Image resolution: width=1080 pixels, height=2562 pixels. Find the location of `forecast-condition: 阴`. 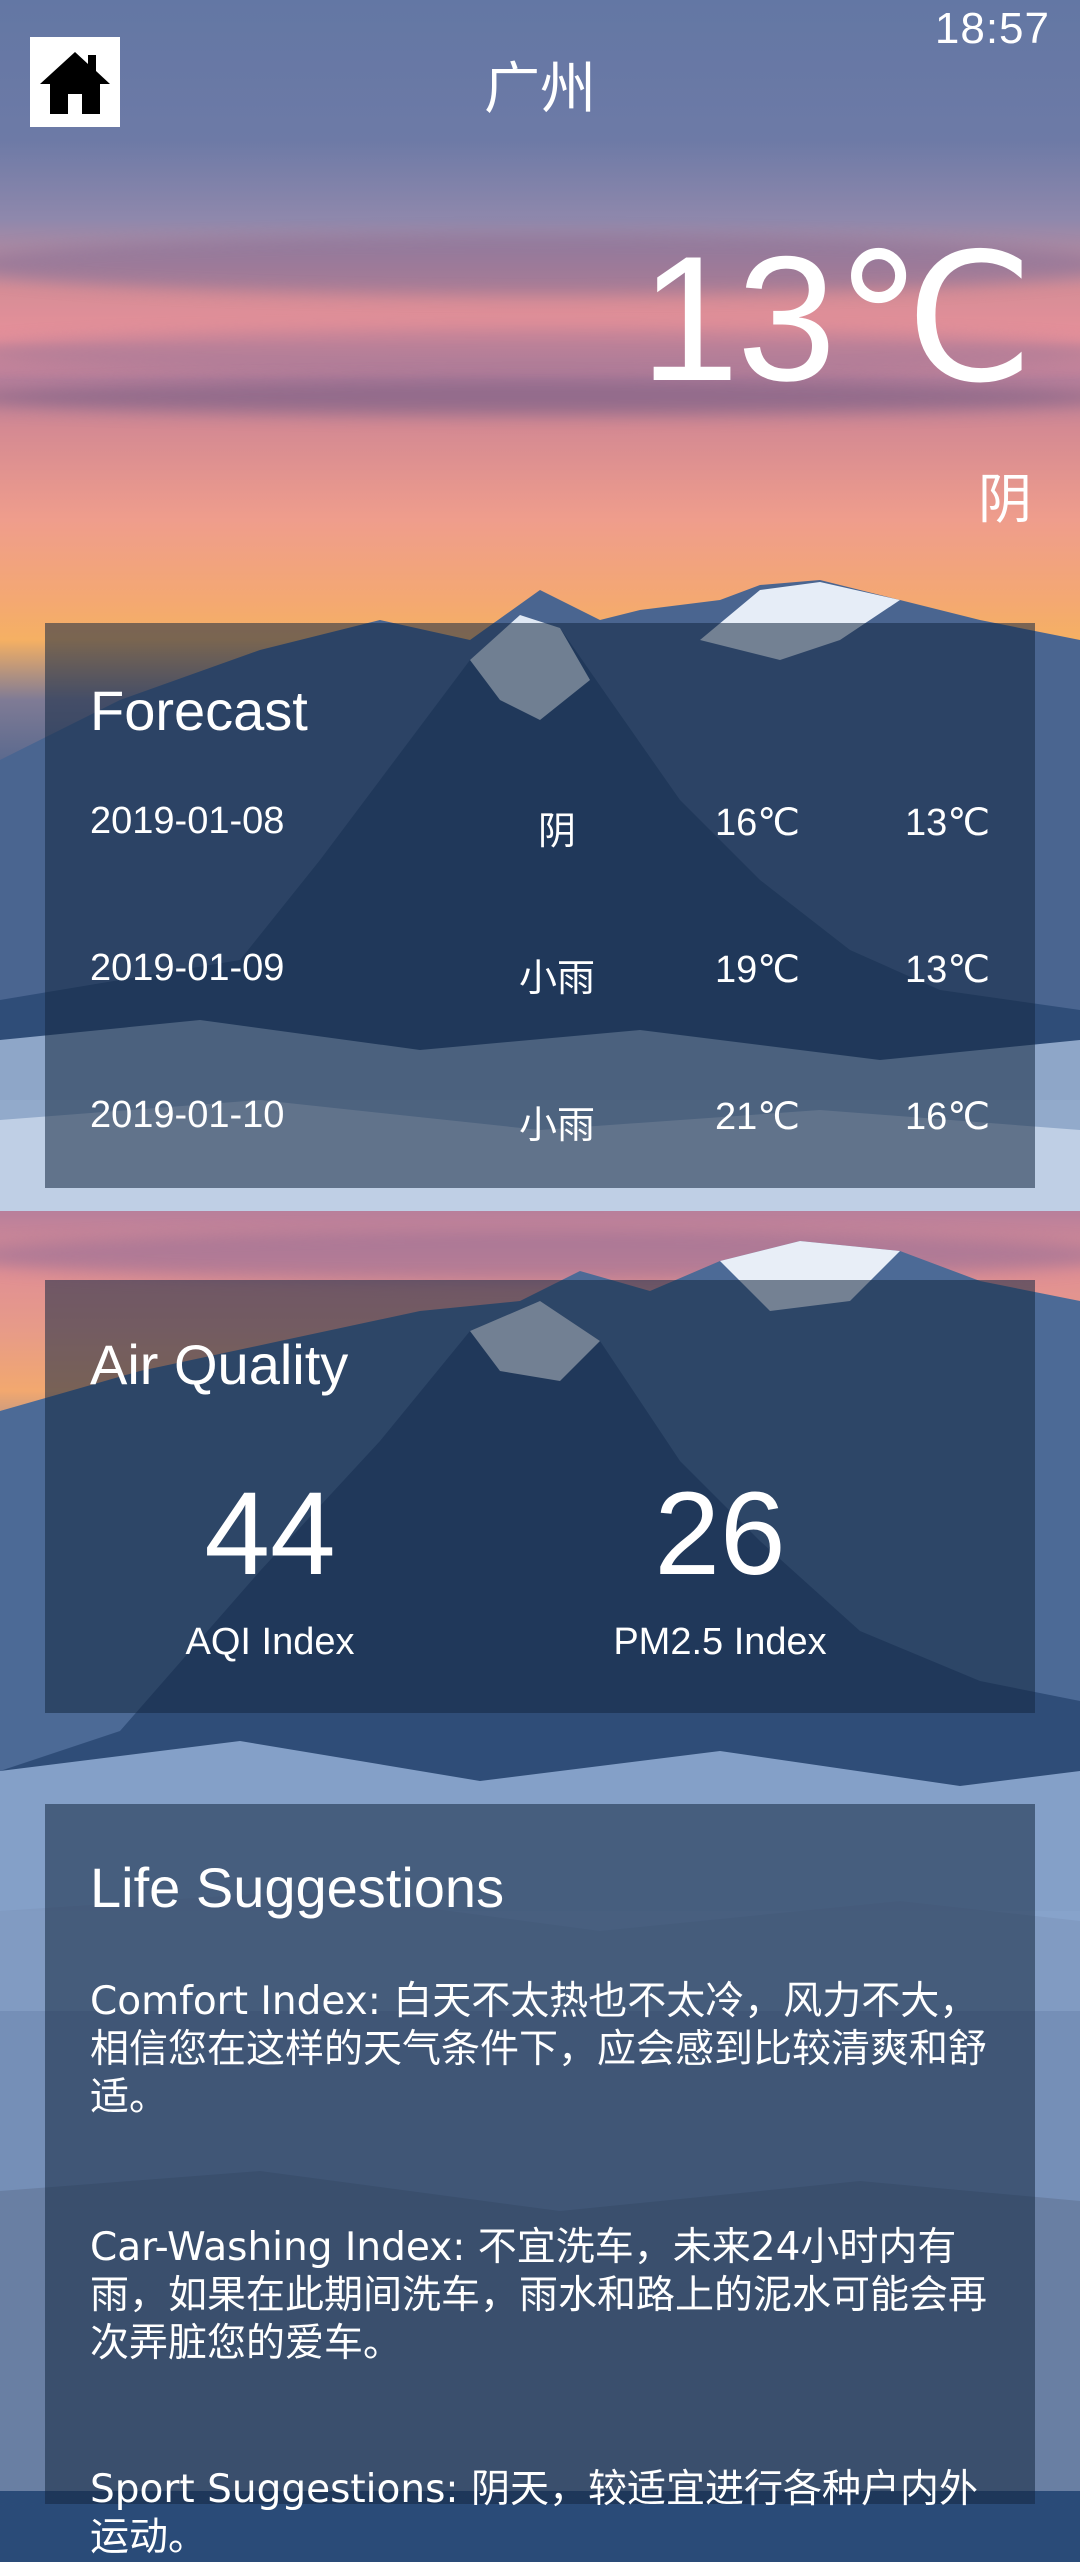

forecast-condition: 阴 is located at coordinates (556, 831).